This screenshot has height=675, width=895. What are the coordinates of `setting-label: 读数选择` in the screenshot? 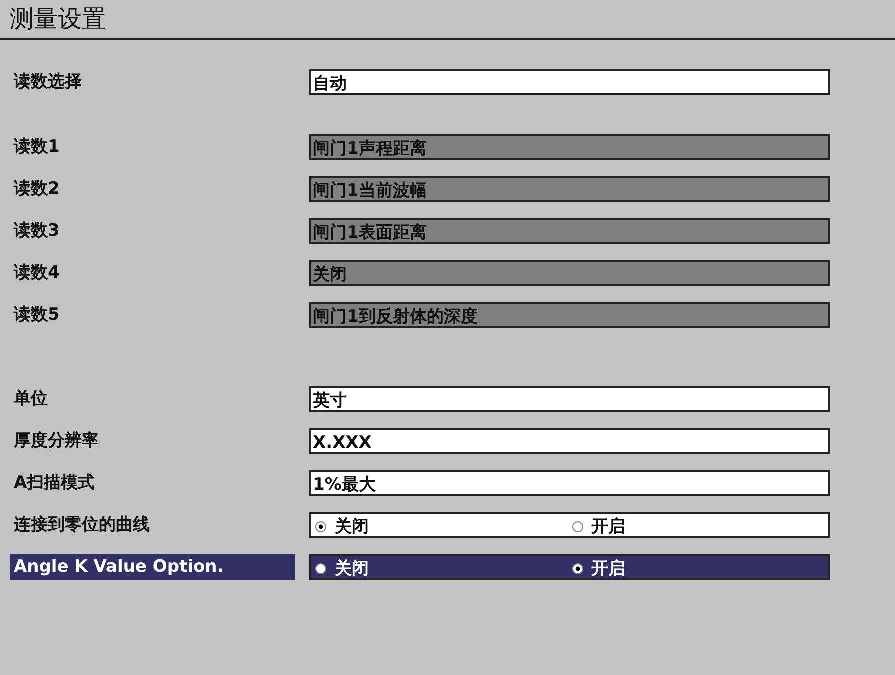 It's located at (47, 82).